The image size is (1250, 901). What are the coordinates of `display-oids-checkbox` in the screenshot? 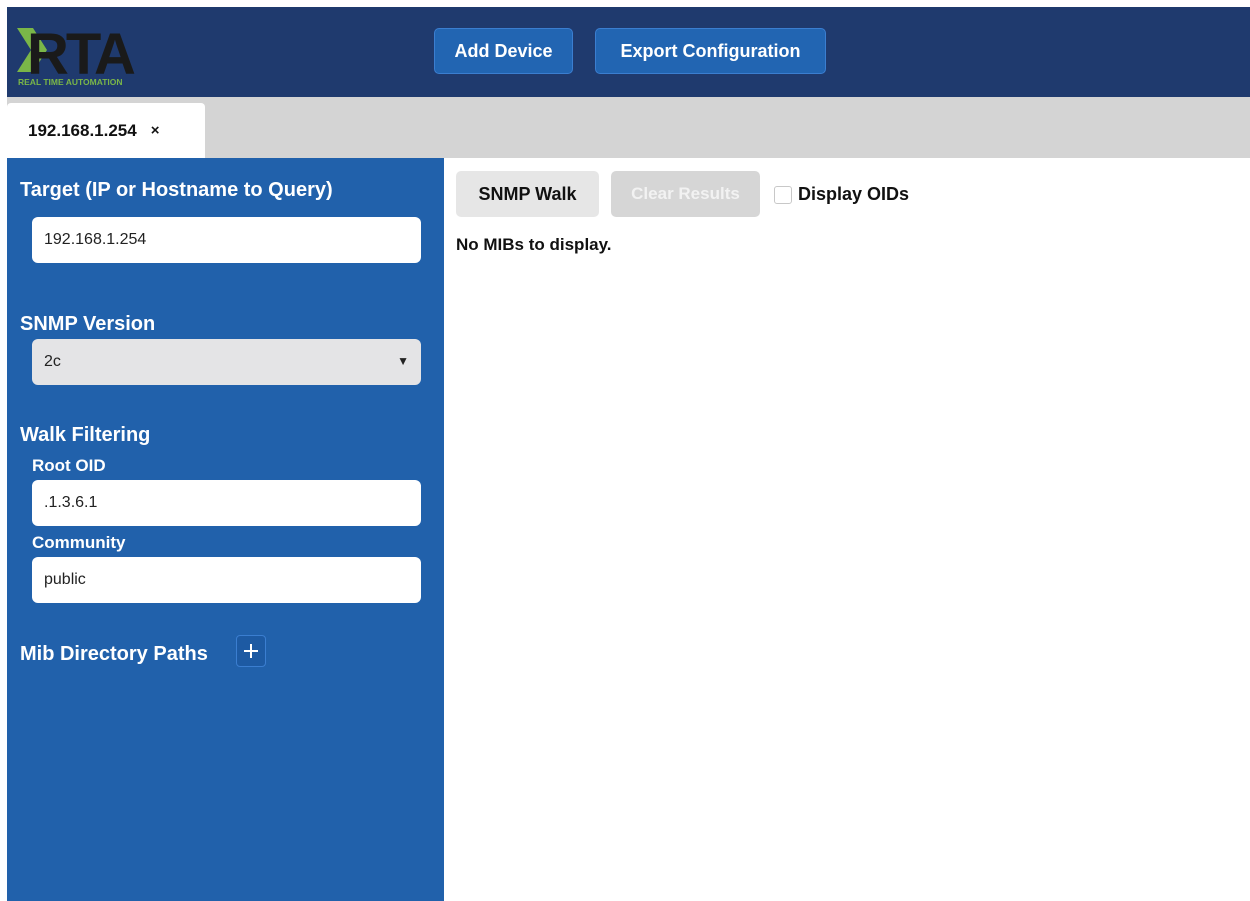 It's located at (783, 195).